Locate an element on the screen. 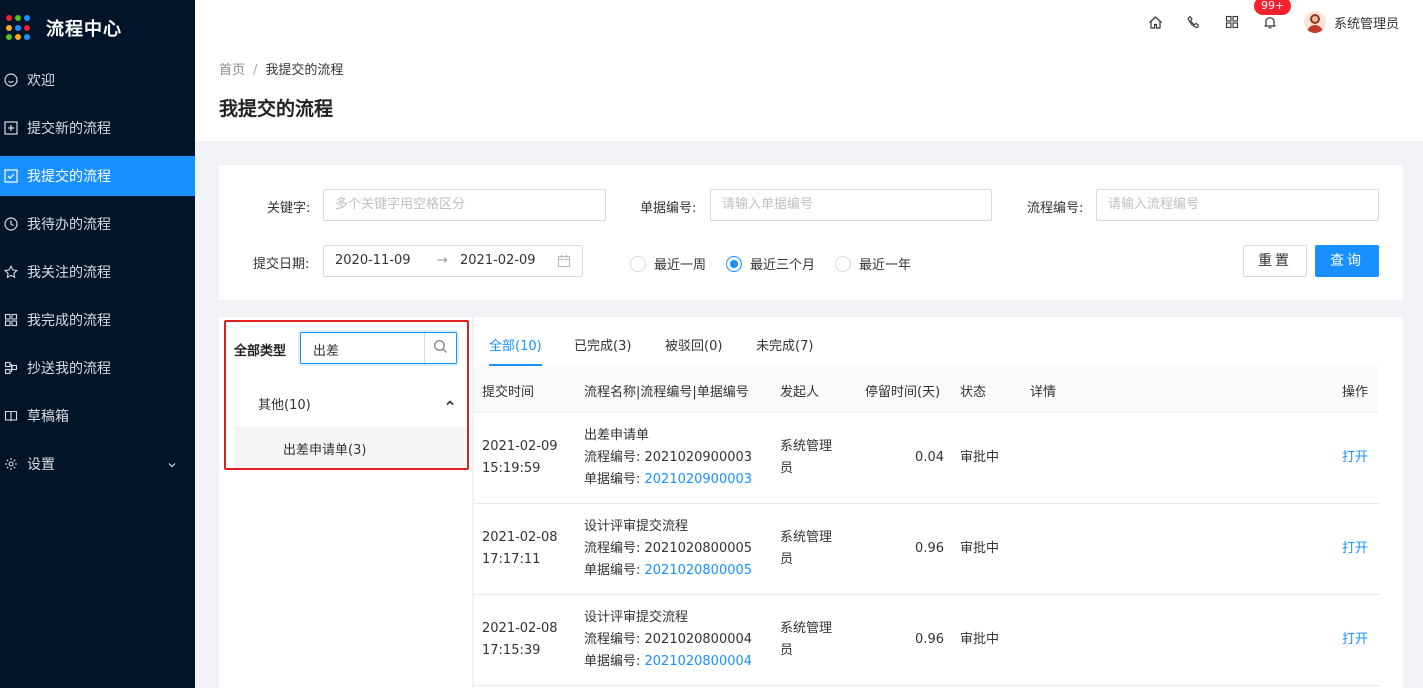 The width and height of the screenshot is (1423, 688). column-header: 操作 is located at coordinates (1355, 392).